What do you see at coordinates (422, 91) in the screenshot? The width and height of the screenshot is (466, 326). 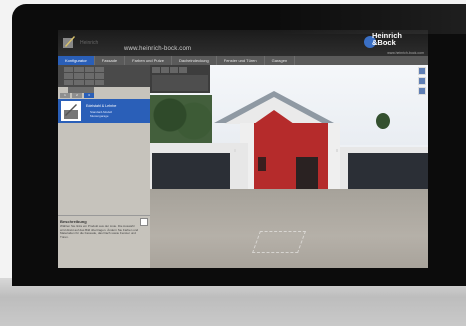 I see `reset-view-button` at bounding box center [422, 91].